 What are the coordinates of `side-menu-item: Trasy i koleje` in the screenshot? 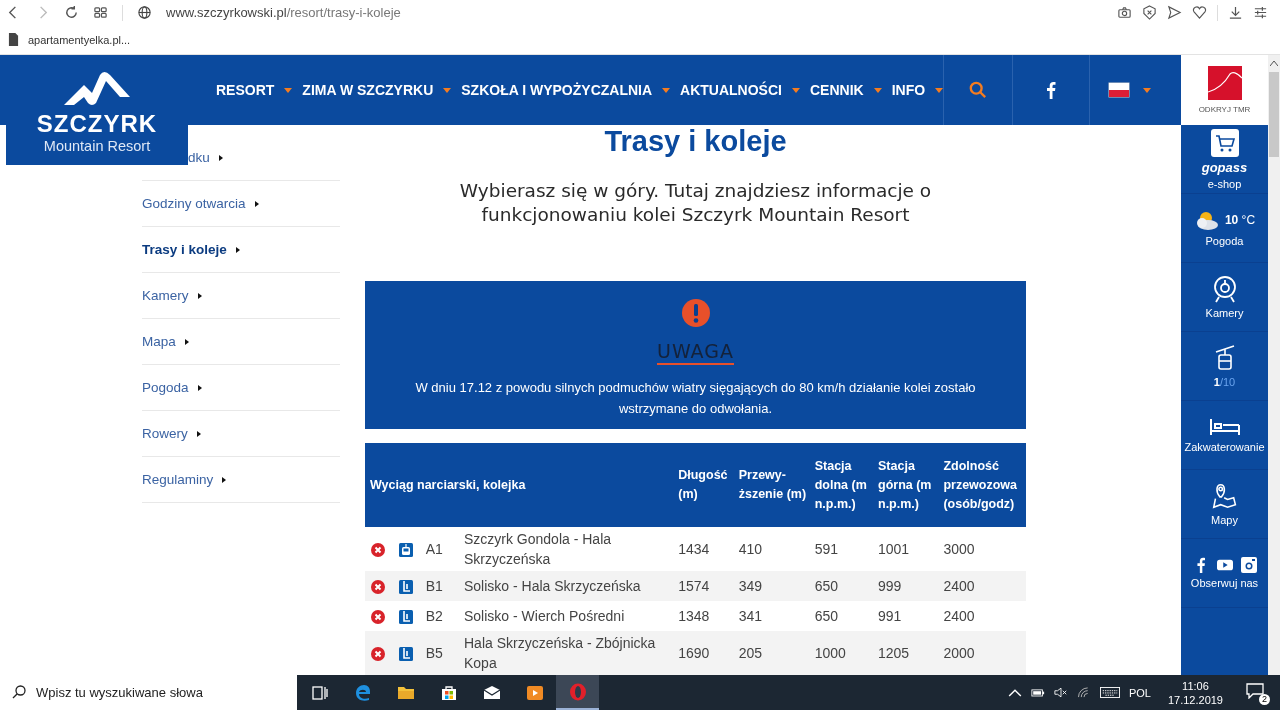 It's located at (184, 249).